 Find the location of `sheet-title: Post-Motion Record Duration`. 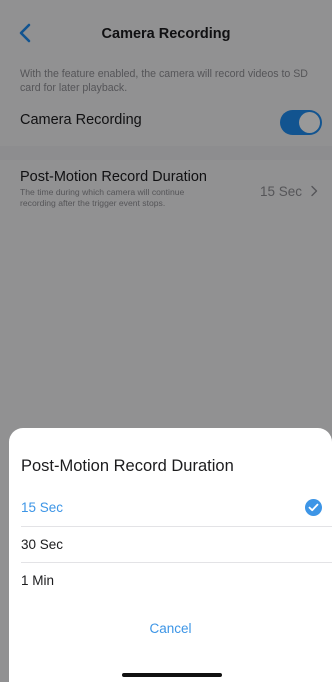

sheet-title: Post-Motion Record Duration is located at coordinates (127, 466).